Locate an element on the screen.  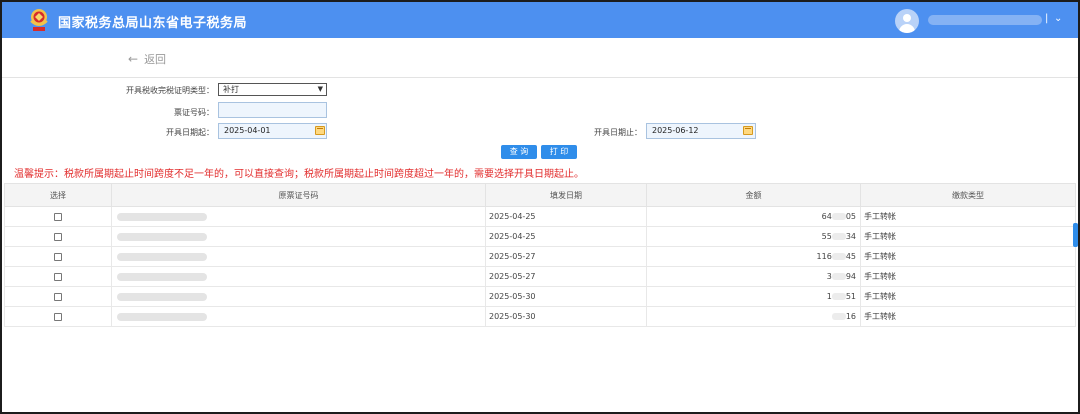
date-end-value: 2025-06-12 is located at coordinates (675, 130).